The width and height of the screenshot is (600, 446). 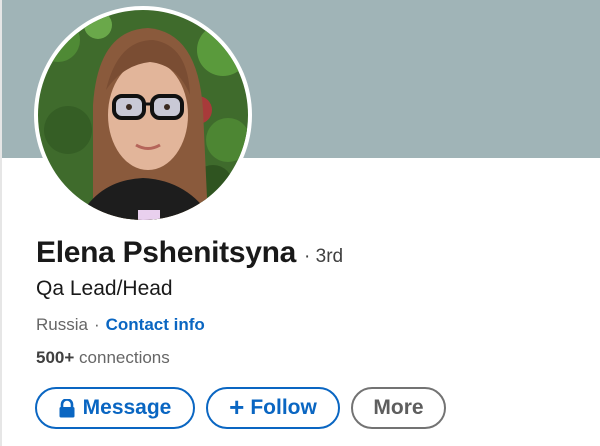 What do you see at coordinates (283, 407) in the screenshot?
I see `follow-label: Follow` at bounding box center [283, 407].